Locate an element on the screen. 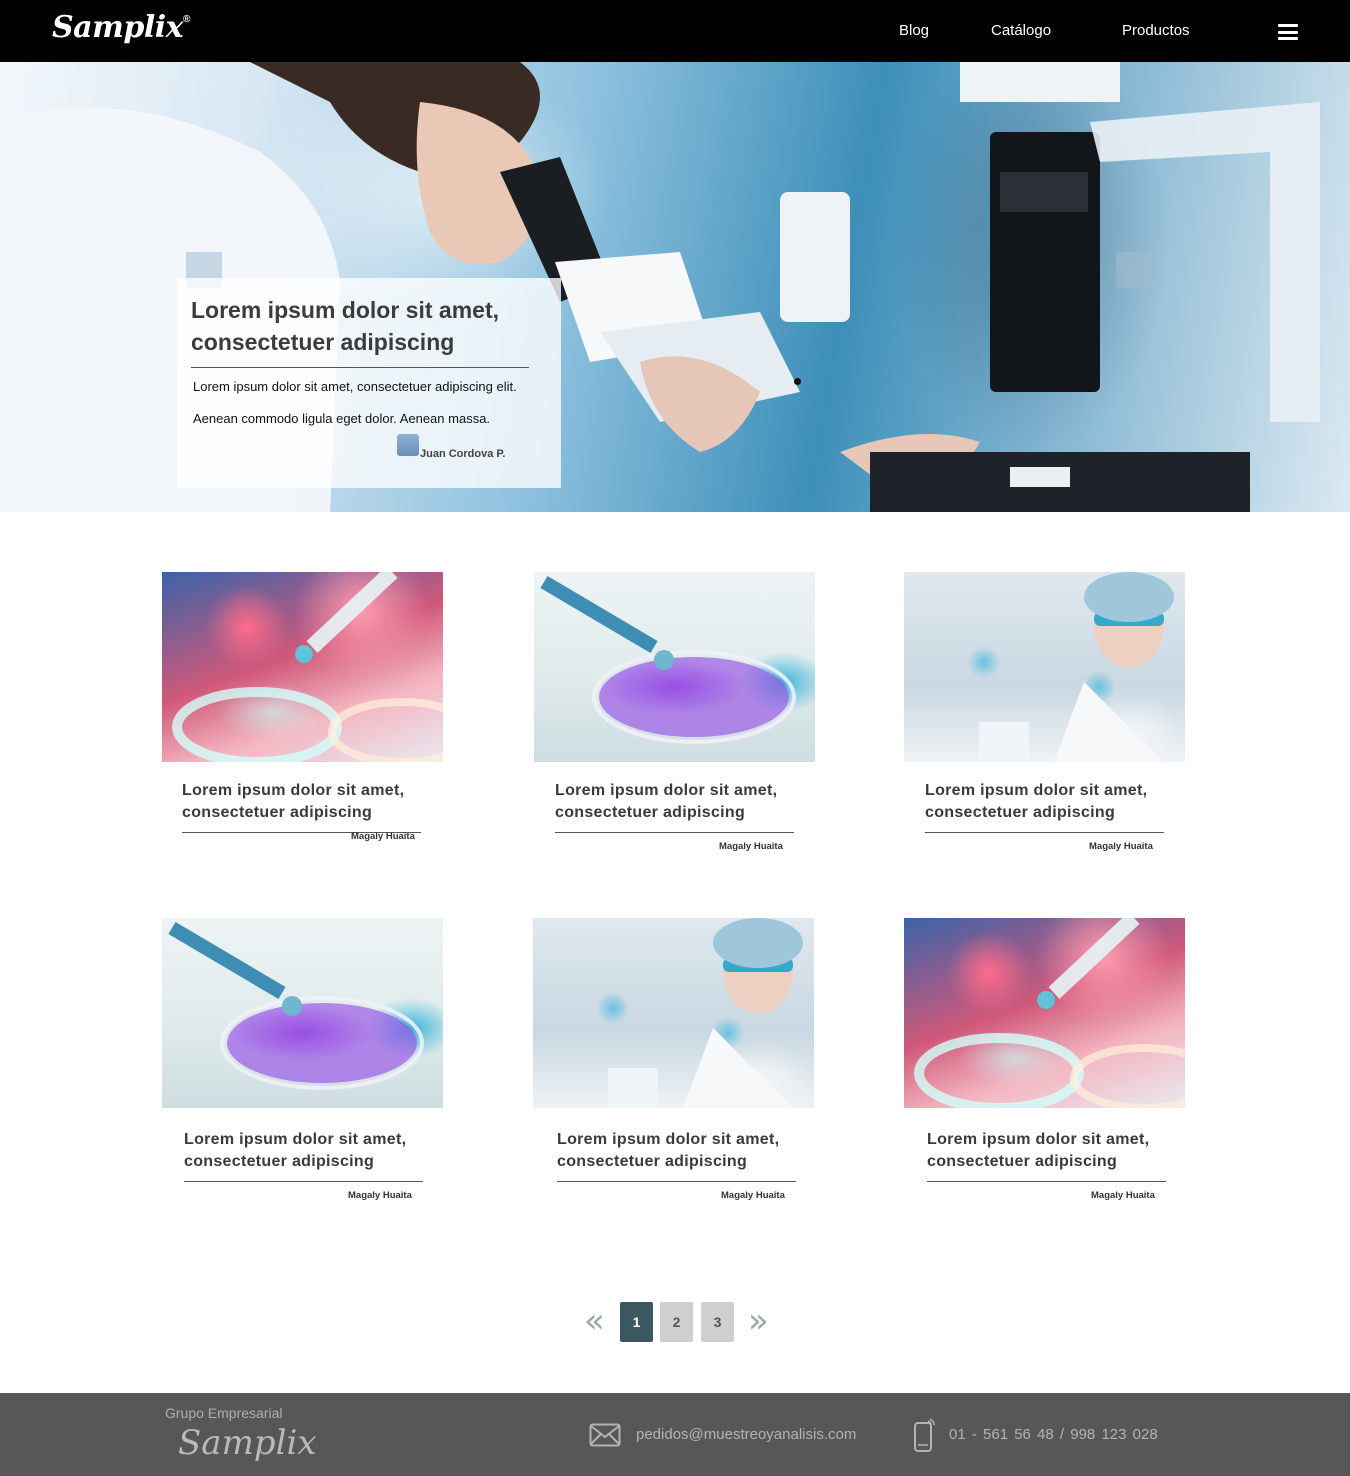 The height and width of the screenshot is (1476, 1350). top-navbar: Samplix® Blog Catálogo Productos is located at coordinates (675, 31).